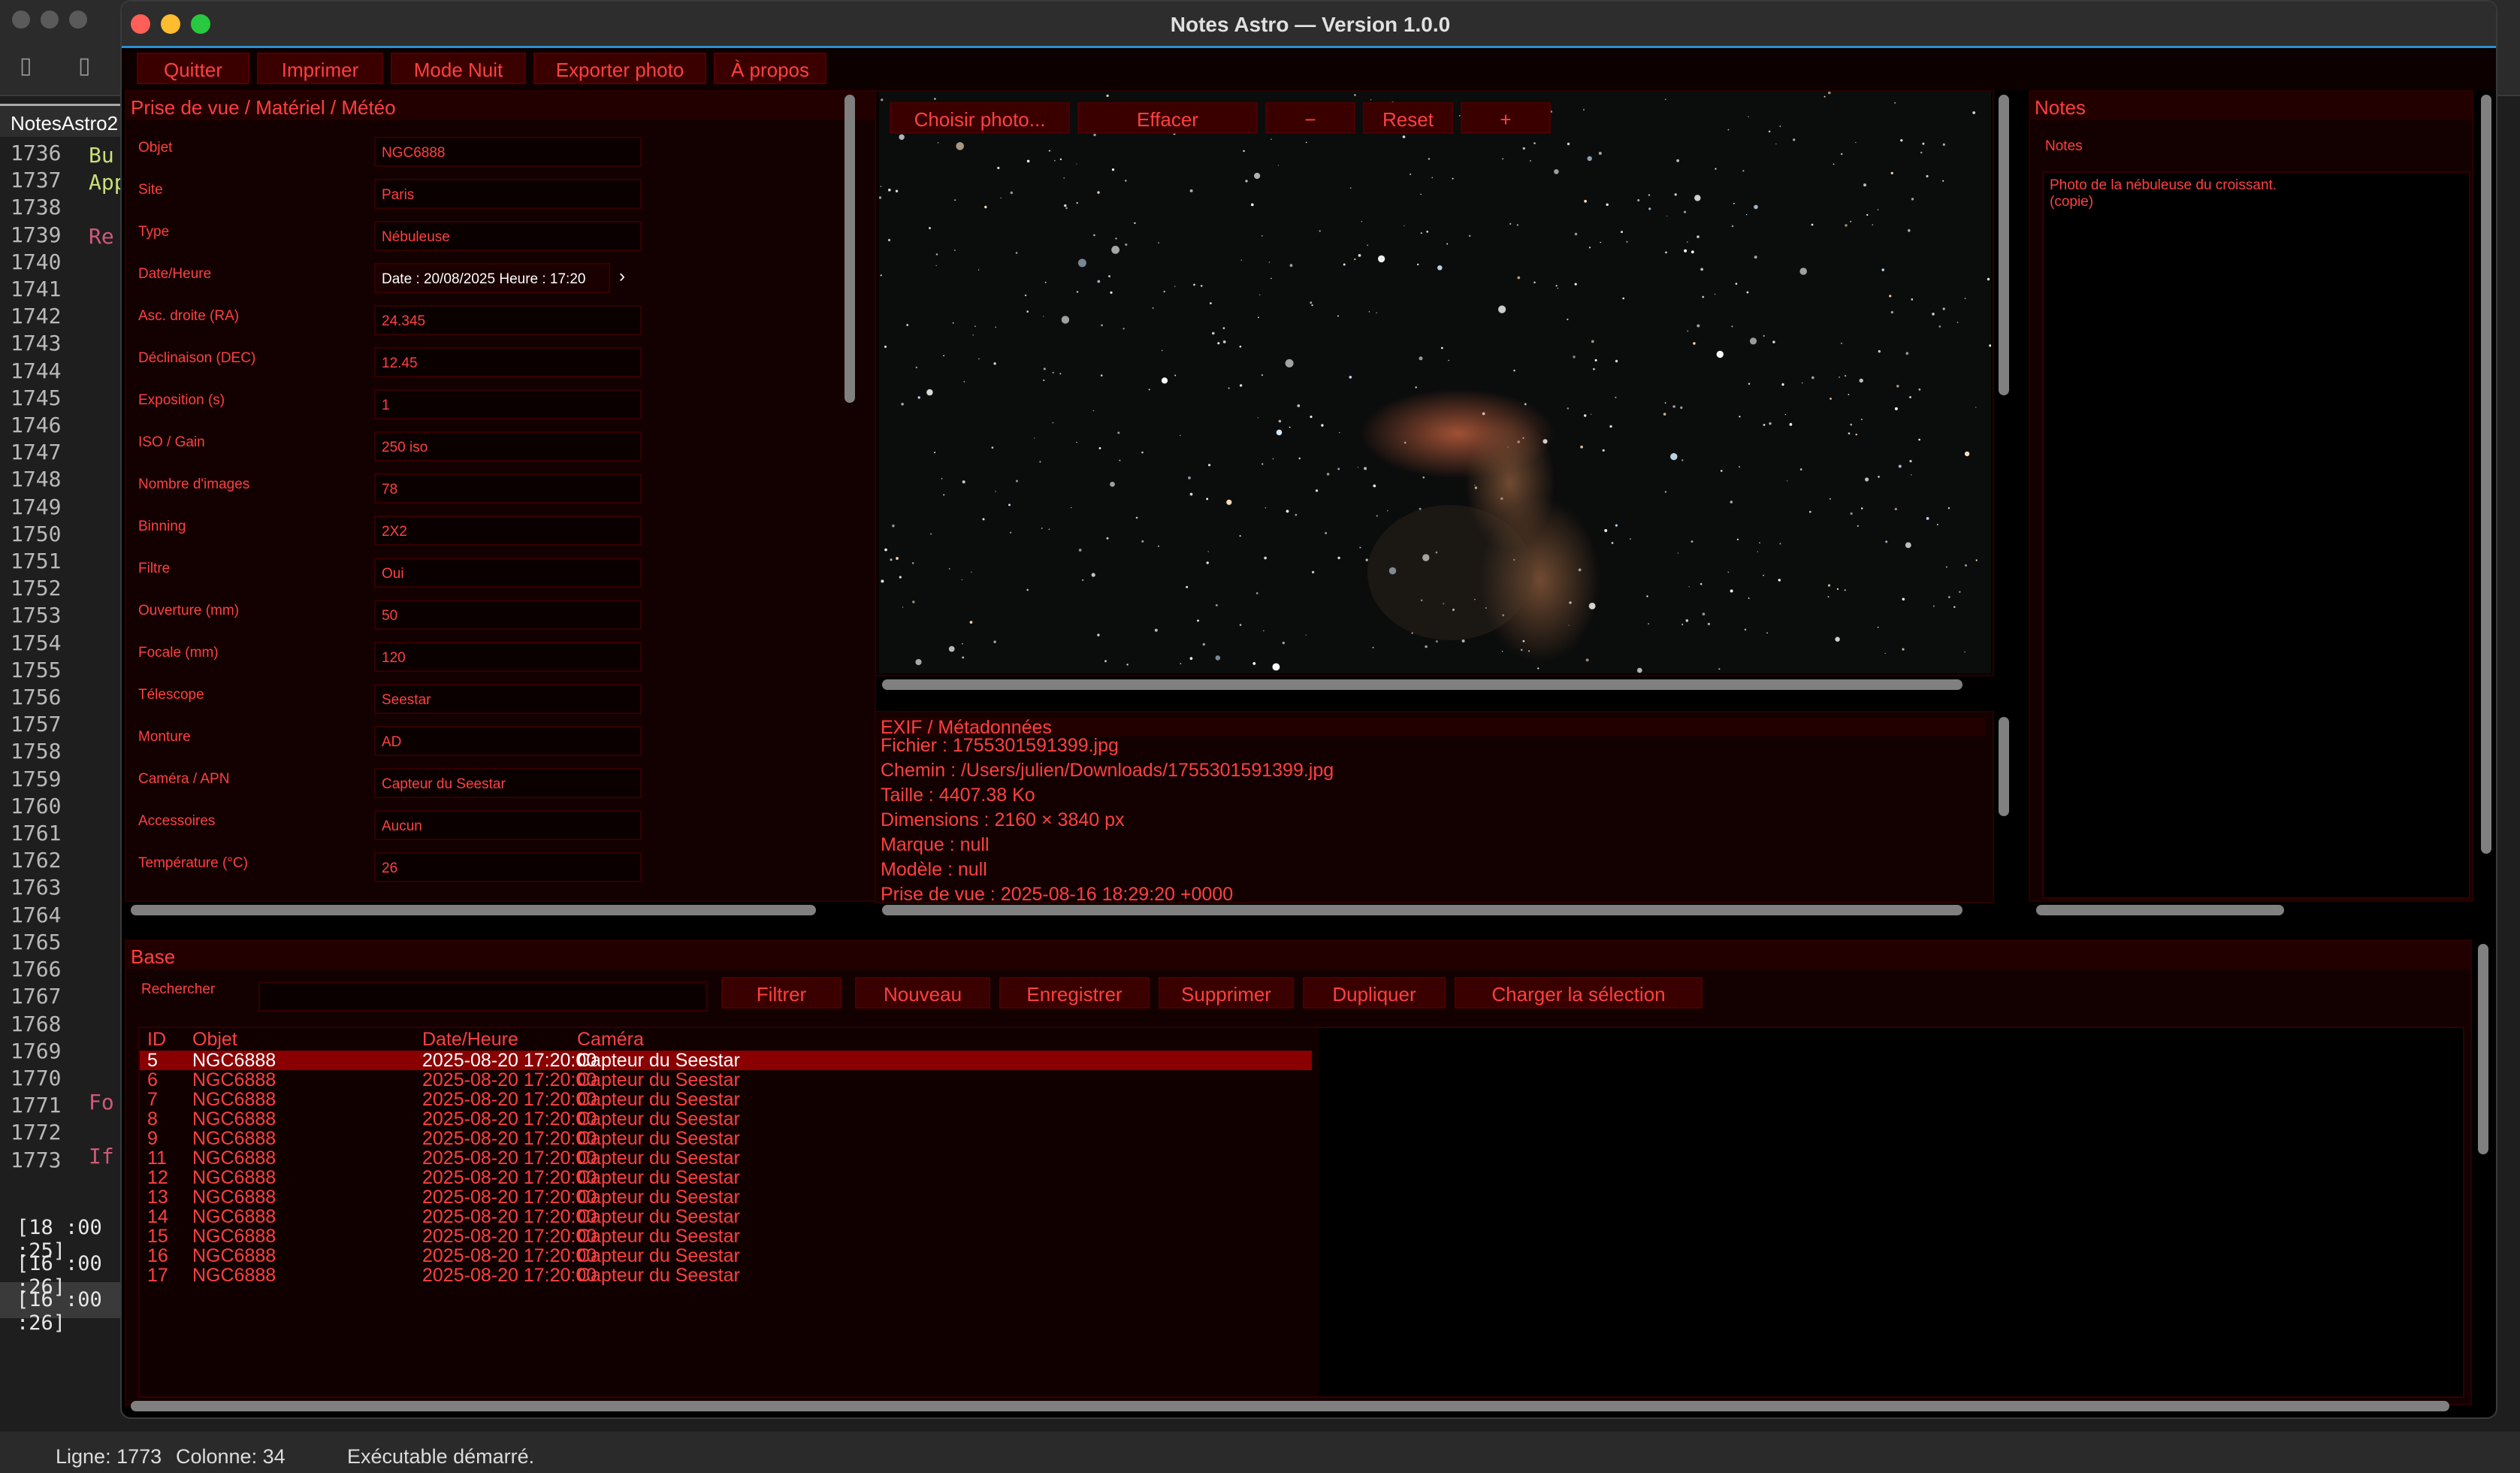 This screenshot has width=2520, height=1473. What do you see at coordinates (91, 66) in the screenshot?
I see `files-icon: ▯` at bounding box center [91, 66].